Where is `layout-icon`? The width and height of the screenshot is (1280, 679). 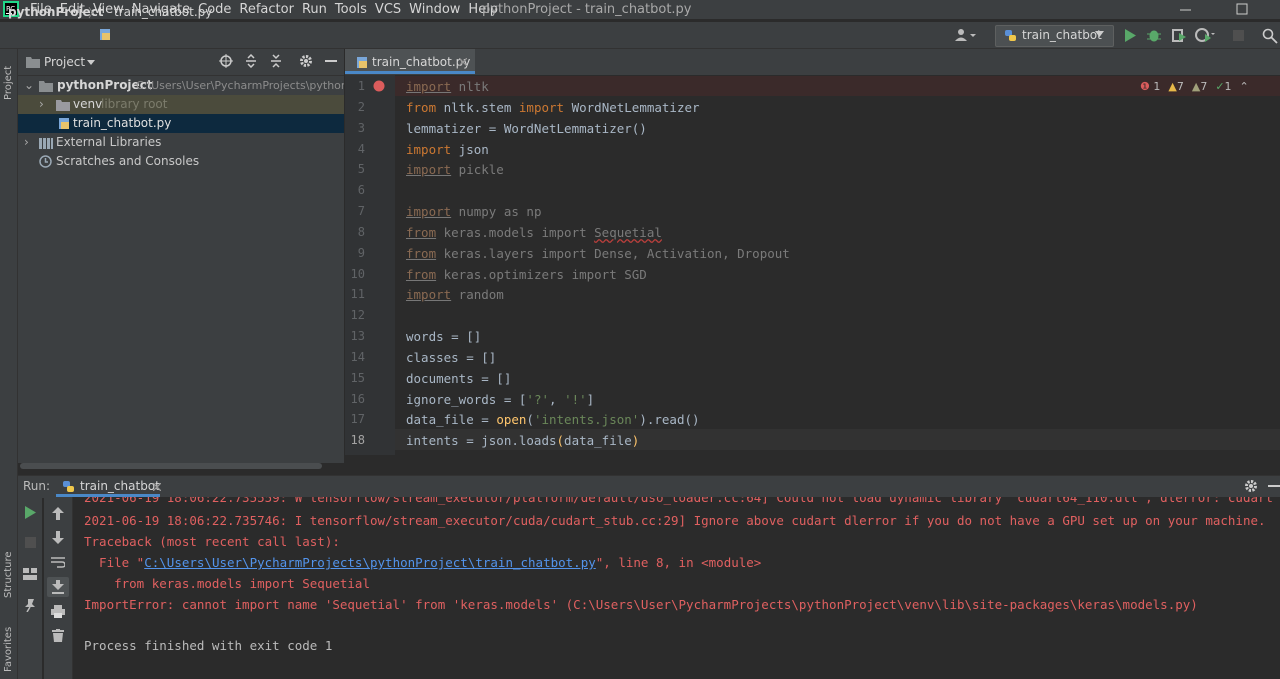 layout-icon is located at coordinates (30, 574).